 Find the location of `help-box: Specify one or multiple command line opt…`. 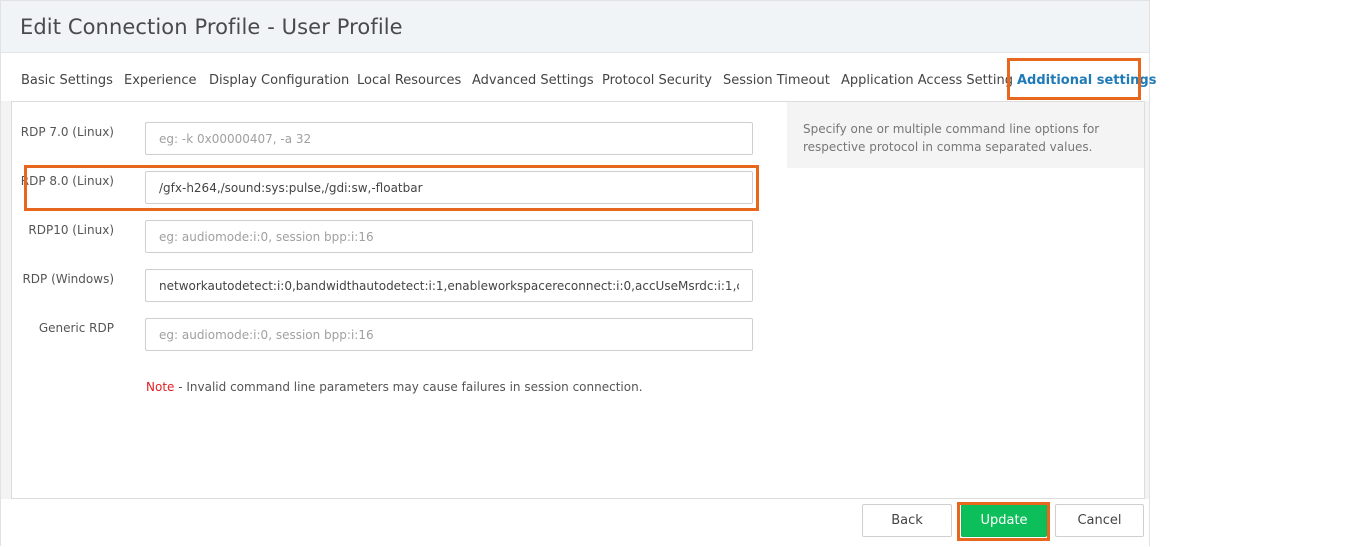

help-box: Specify one or multiple command line opt… is located at coordinates (965, 135).